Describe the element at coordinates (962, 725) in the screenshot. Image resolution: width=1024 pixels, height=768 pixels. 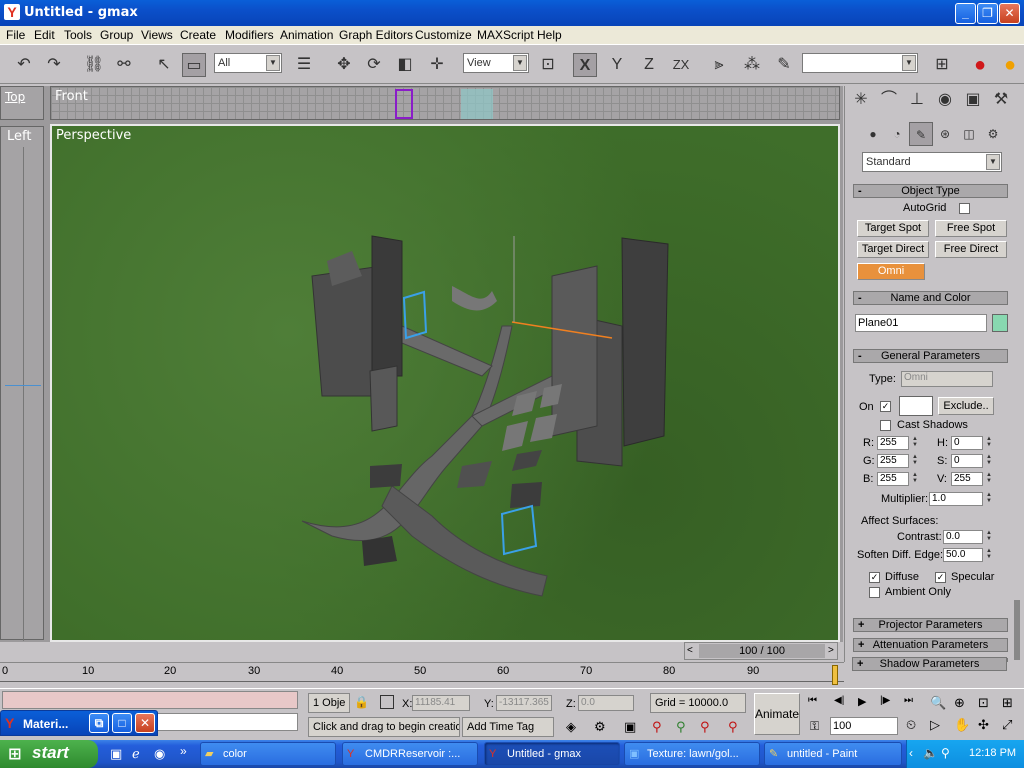
I see `pan-icon: ✋` at that location.